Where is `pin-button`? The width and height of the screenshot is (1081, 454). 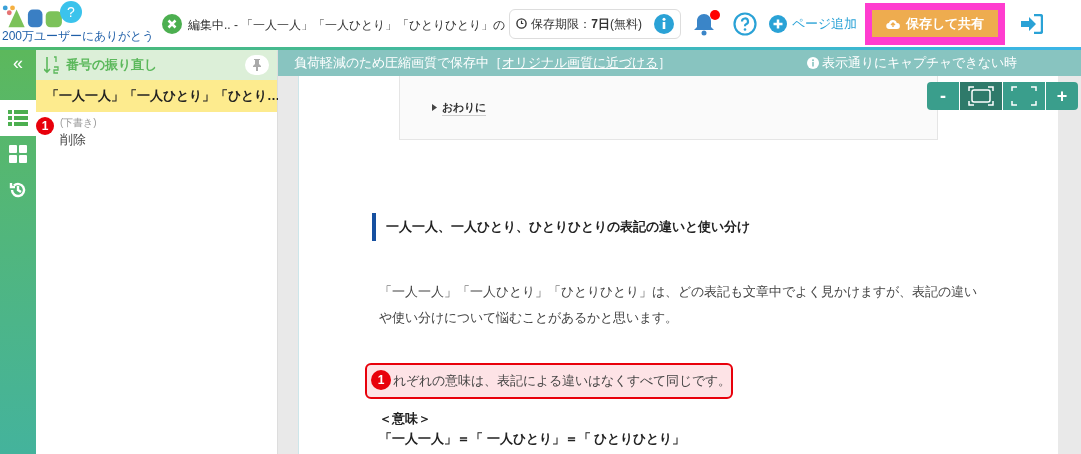 pin-button is located at coordinates (257, 65).